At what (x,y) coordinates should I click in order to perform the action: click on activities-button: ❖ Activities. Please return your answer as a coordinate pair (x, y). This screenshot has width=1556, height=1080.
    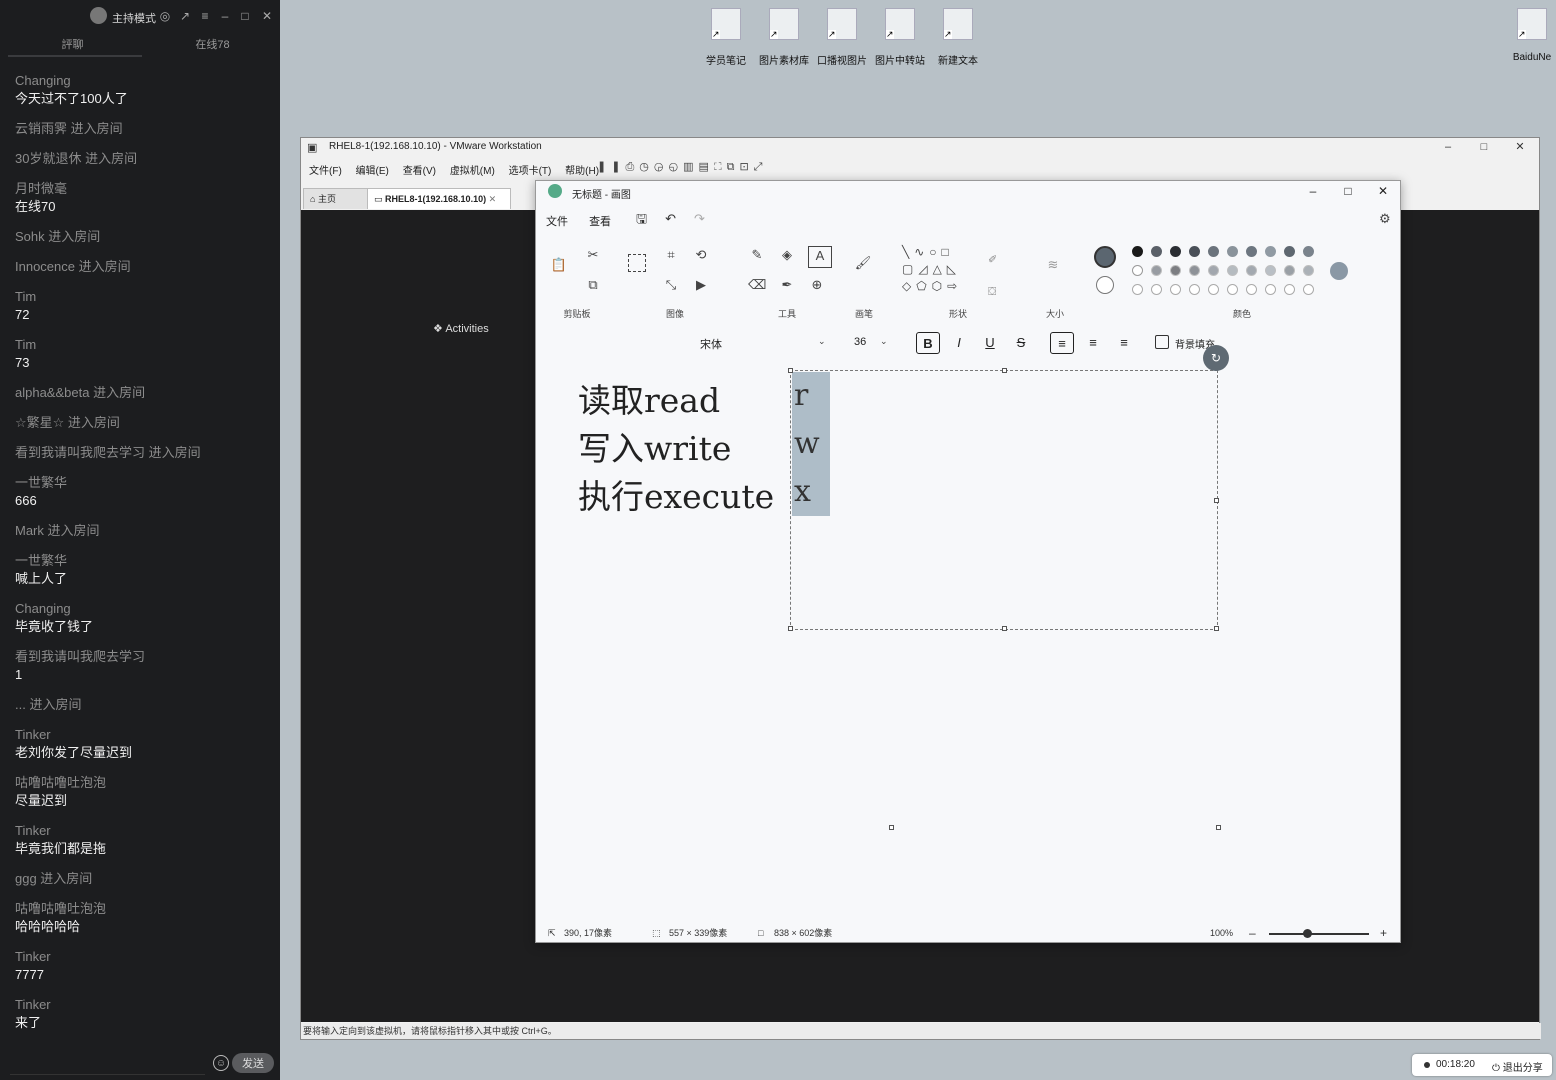
    Looking at the image, I should click on (461, 328).